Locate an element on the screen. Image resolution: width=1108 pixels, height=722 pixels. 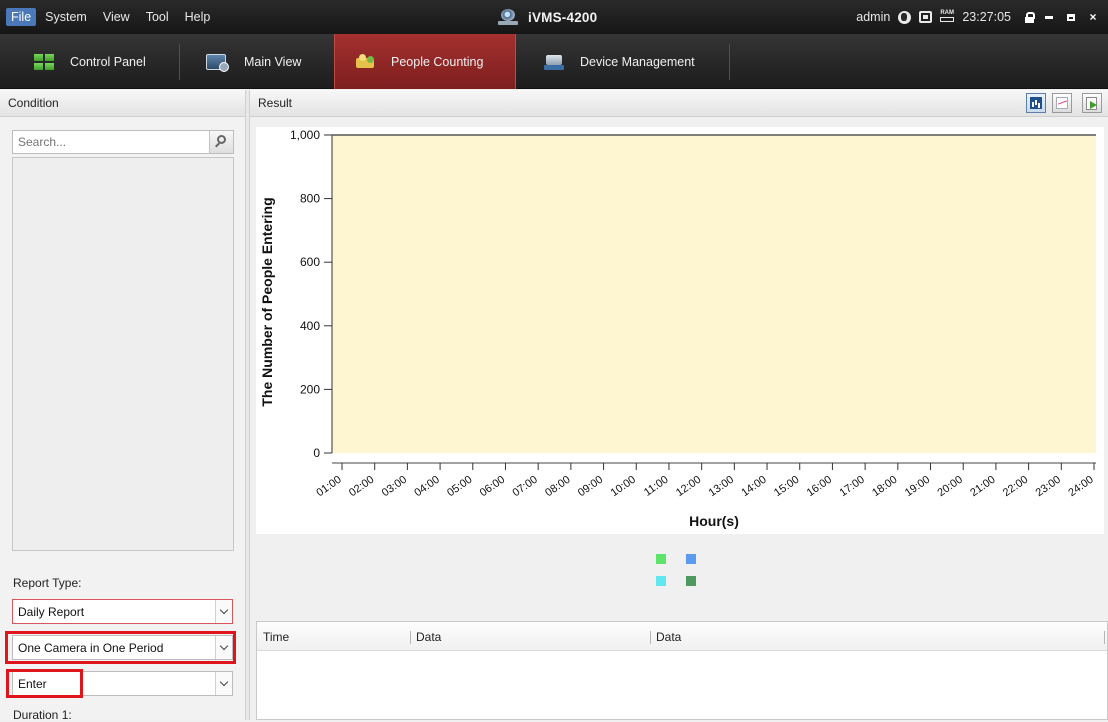
result-title: Result is located at coordinates (275, 103).